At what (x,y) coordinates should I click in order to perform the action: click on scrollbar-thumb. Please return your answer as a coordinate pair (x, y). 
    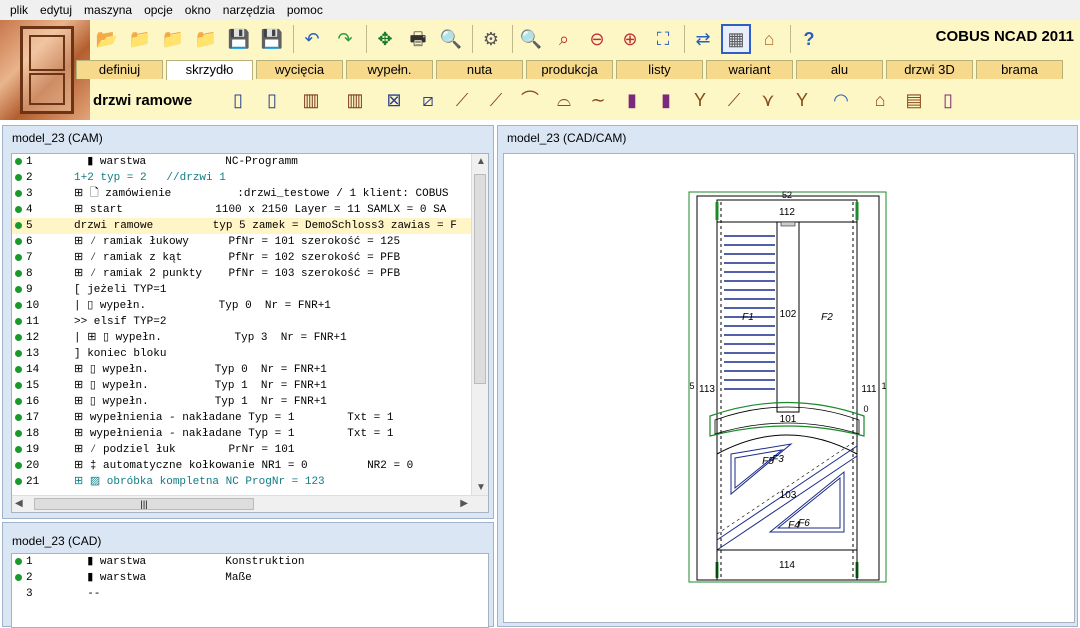
    Looking at the image, I should click on (480, 279).